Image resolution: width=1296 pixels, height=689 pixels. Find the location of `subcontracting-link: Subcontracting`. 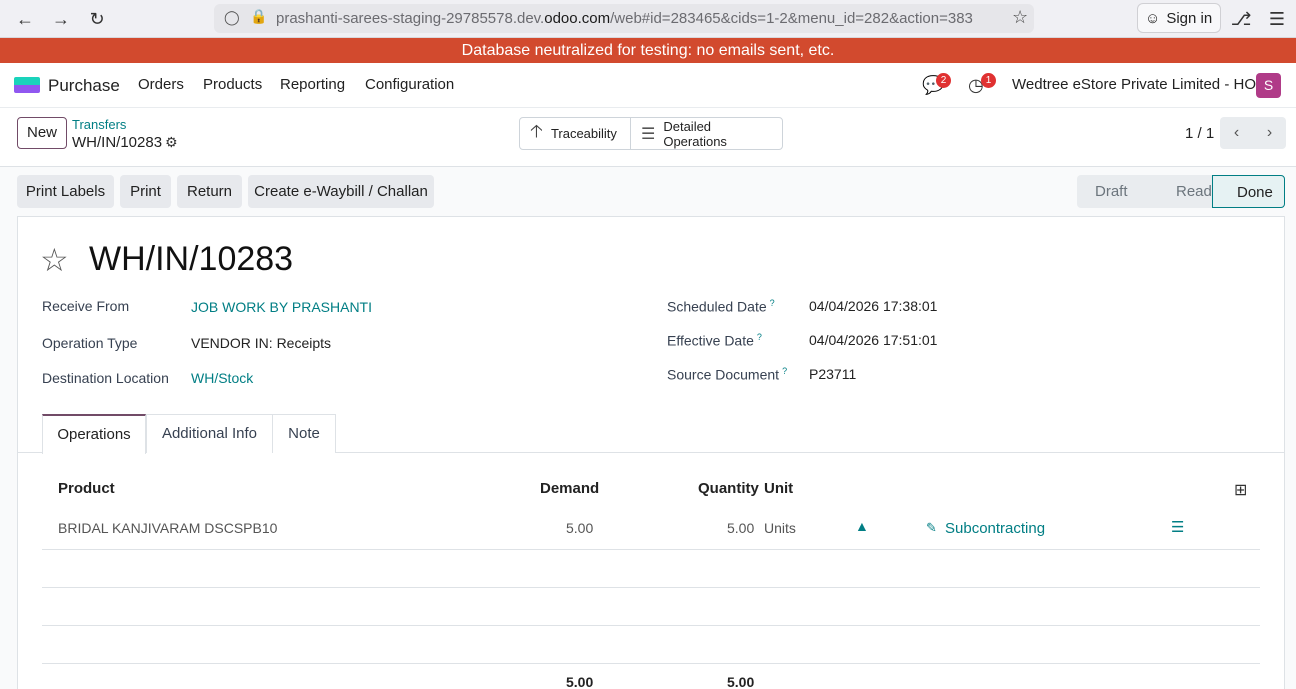

subcontracting-link: Subcontracting is located at coordinates (995, 528).